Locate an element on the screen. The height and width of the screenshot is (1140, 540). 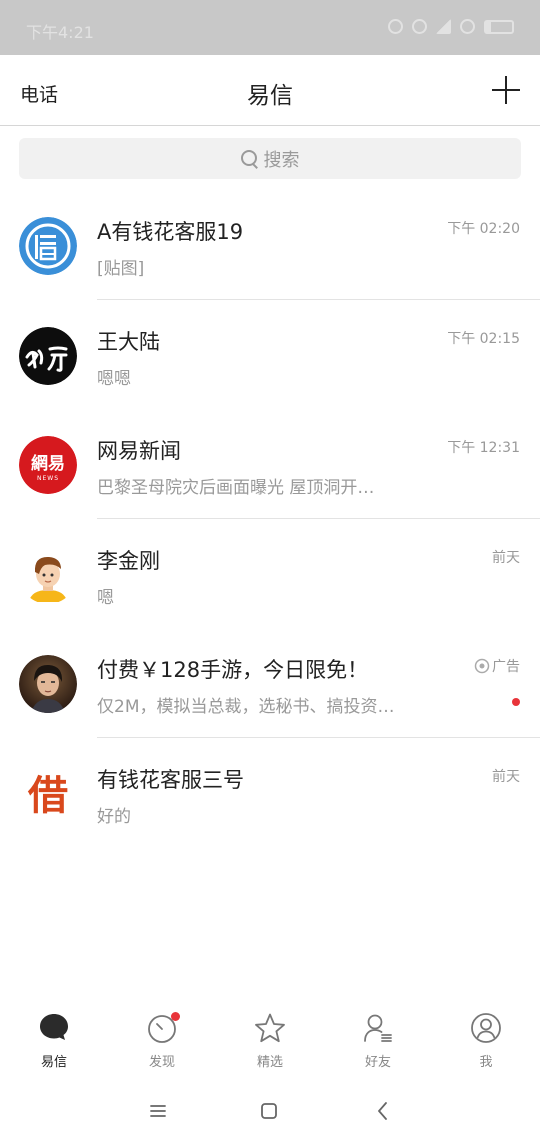
ad-icon is located at coordinates (482, 666).